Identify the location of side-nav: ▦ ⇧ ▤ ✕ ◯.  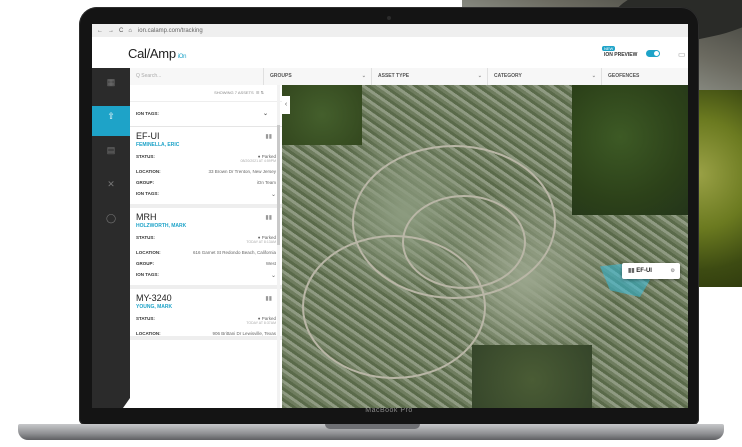
(111, 238).